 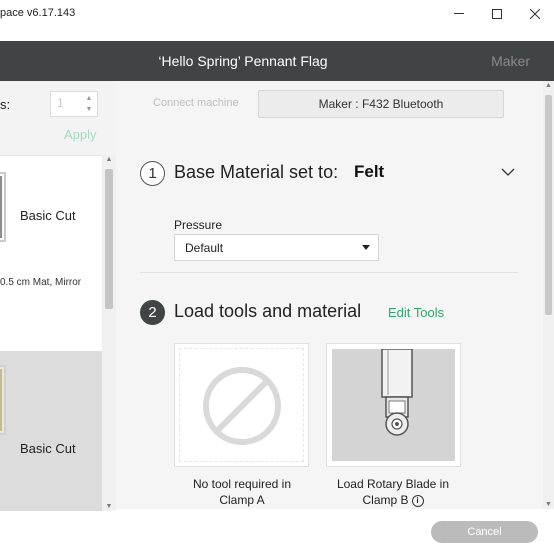 I want to click on left-footer, so click(x=58, y=532).